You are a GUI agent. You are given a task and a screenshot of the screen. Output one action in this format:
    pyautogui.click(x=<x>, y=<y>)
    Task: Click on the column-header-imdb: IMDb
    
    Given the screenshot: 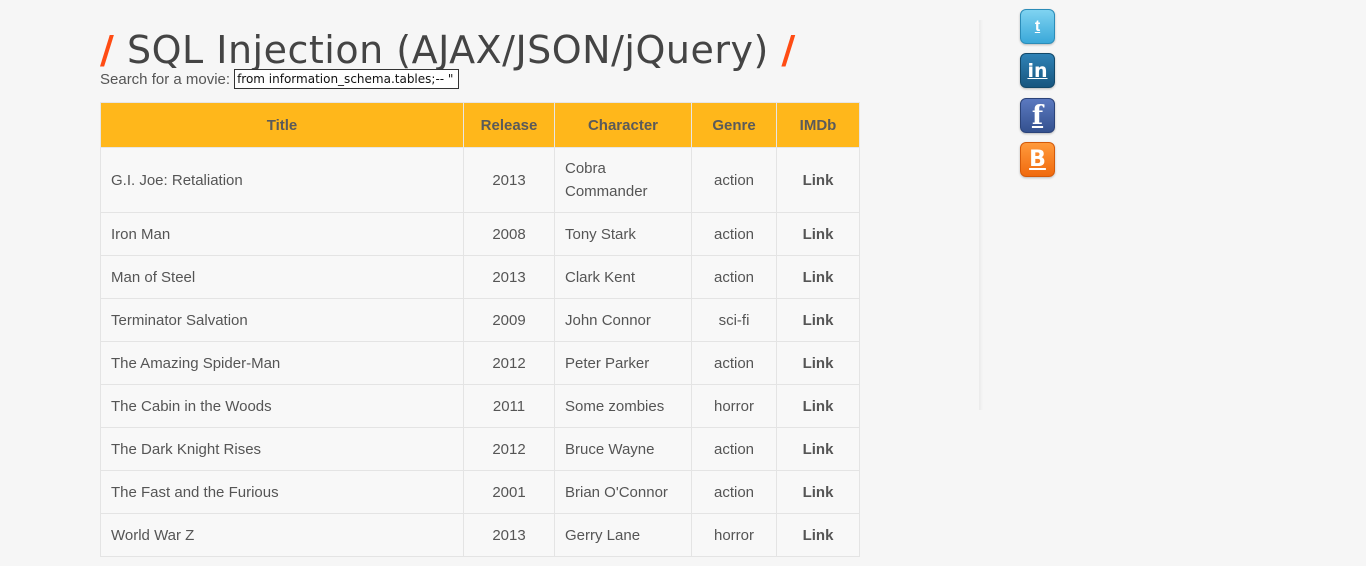 What is the action you would take?
    pyautogui.click(x=818, y=125)
    